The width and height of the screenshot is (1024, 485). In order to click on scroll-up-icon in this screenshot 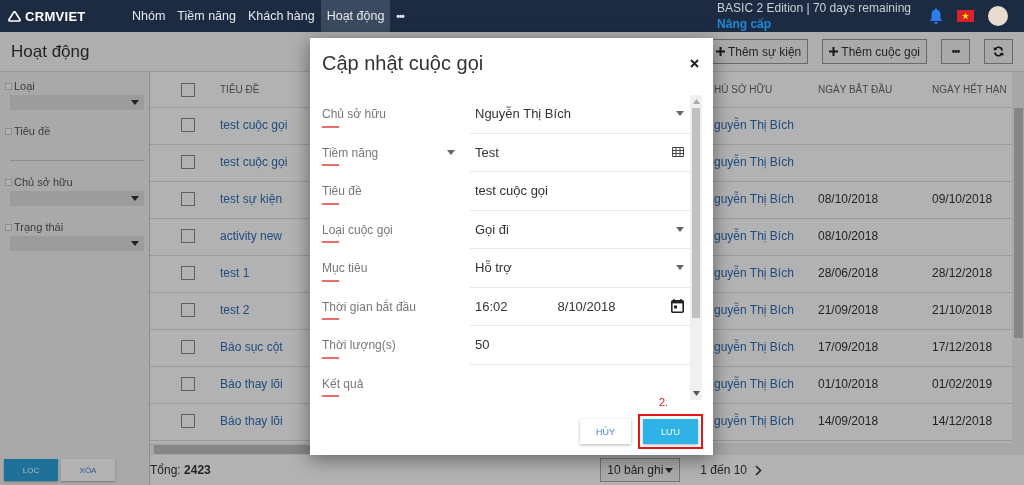, I will do `click(696, 101)`.